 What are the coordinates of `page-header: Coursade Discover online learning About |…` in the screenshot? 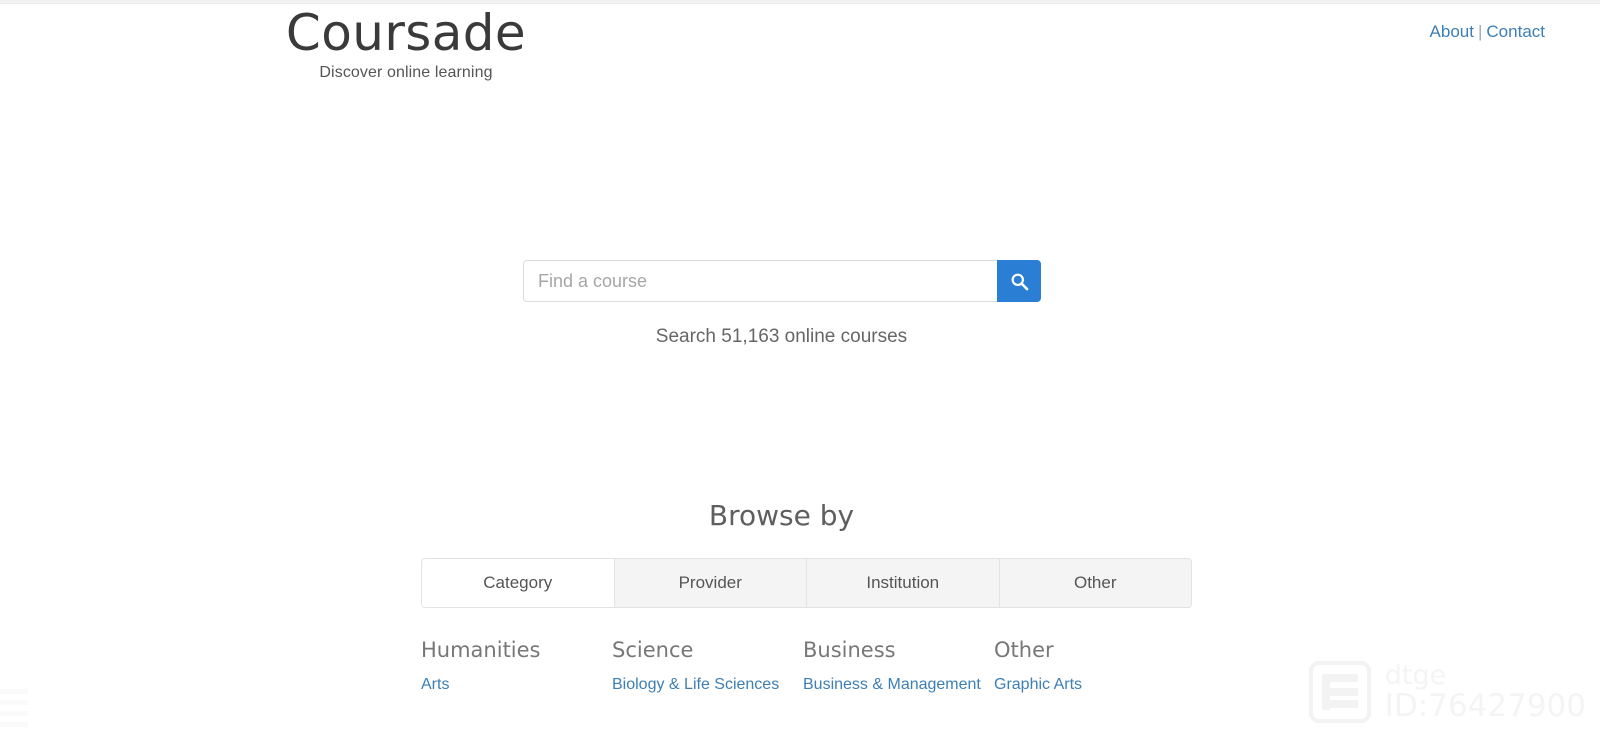 It's located at (800, 45).